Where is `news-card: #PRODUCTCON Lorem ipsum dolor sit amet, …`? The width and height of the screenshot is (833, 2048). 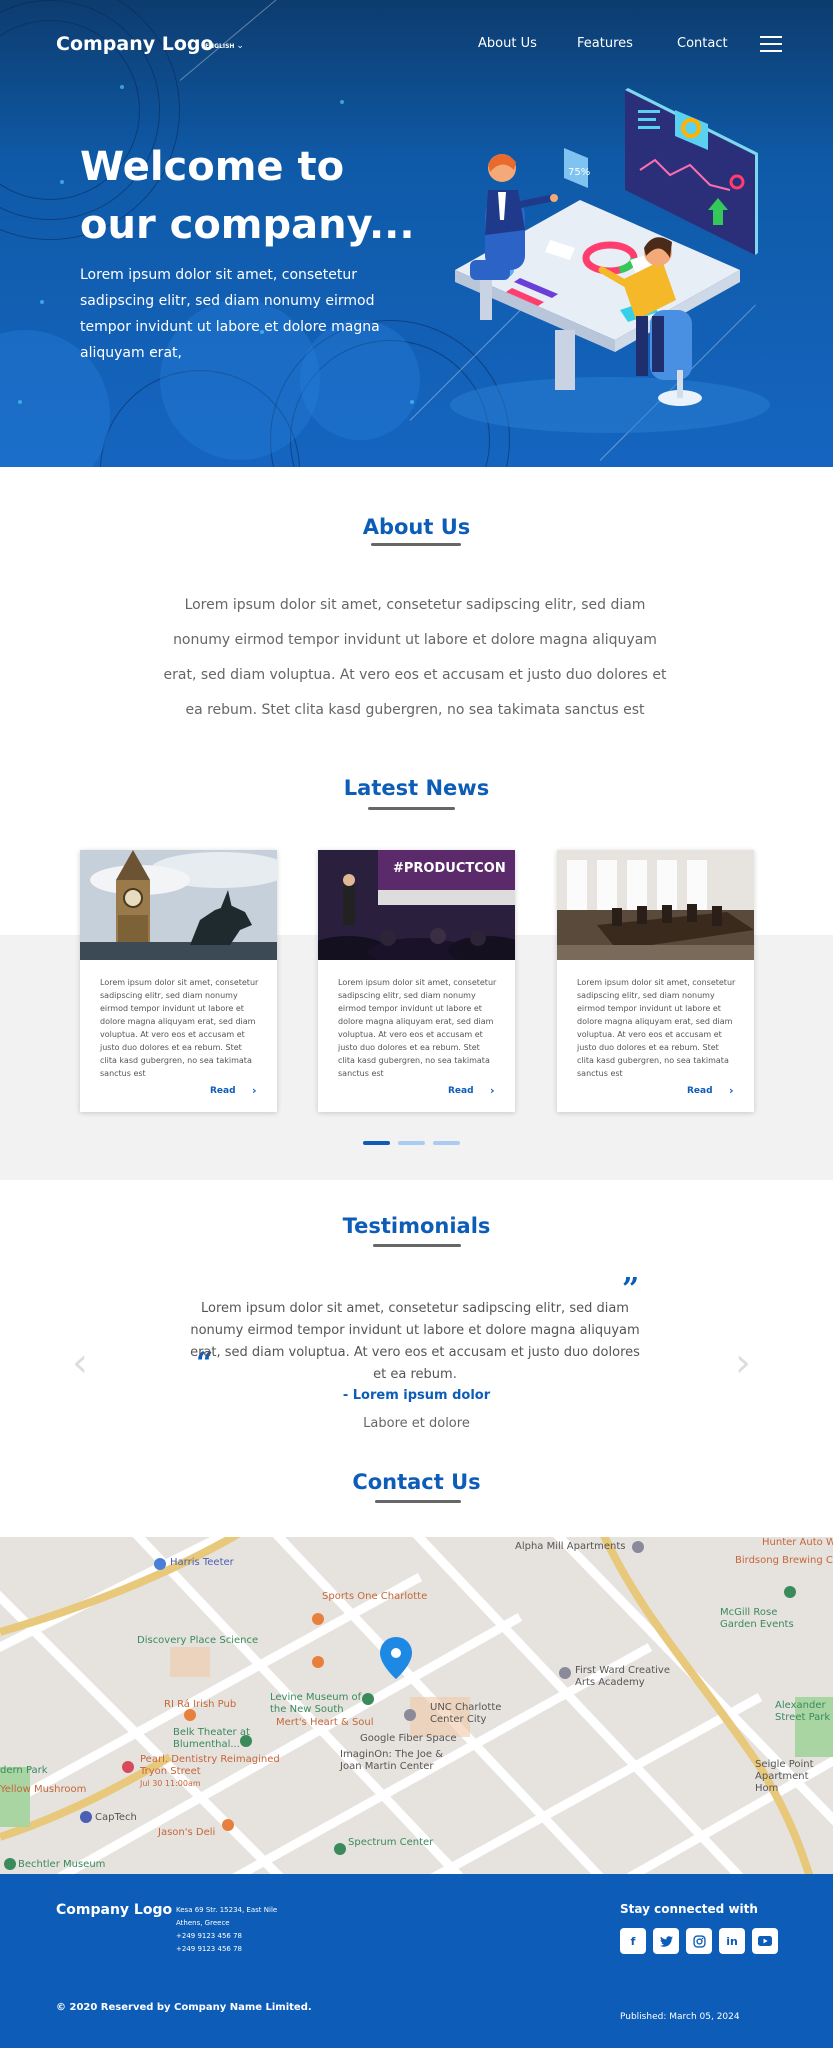
news-card: #PRODUCTCON Lorem ipsum dolor sit amet, … is located at coordinates (416, 981).